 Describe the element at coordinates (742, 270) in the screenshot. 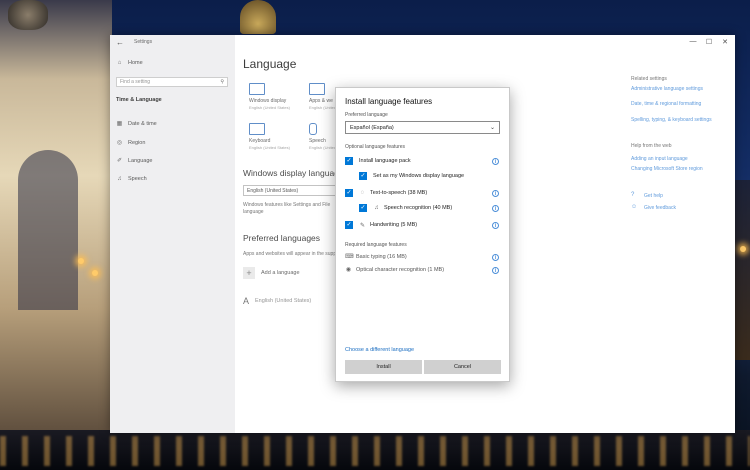

I see `wallpaper-bridge-pillar` at that location.